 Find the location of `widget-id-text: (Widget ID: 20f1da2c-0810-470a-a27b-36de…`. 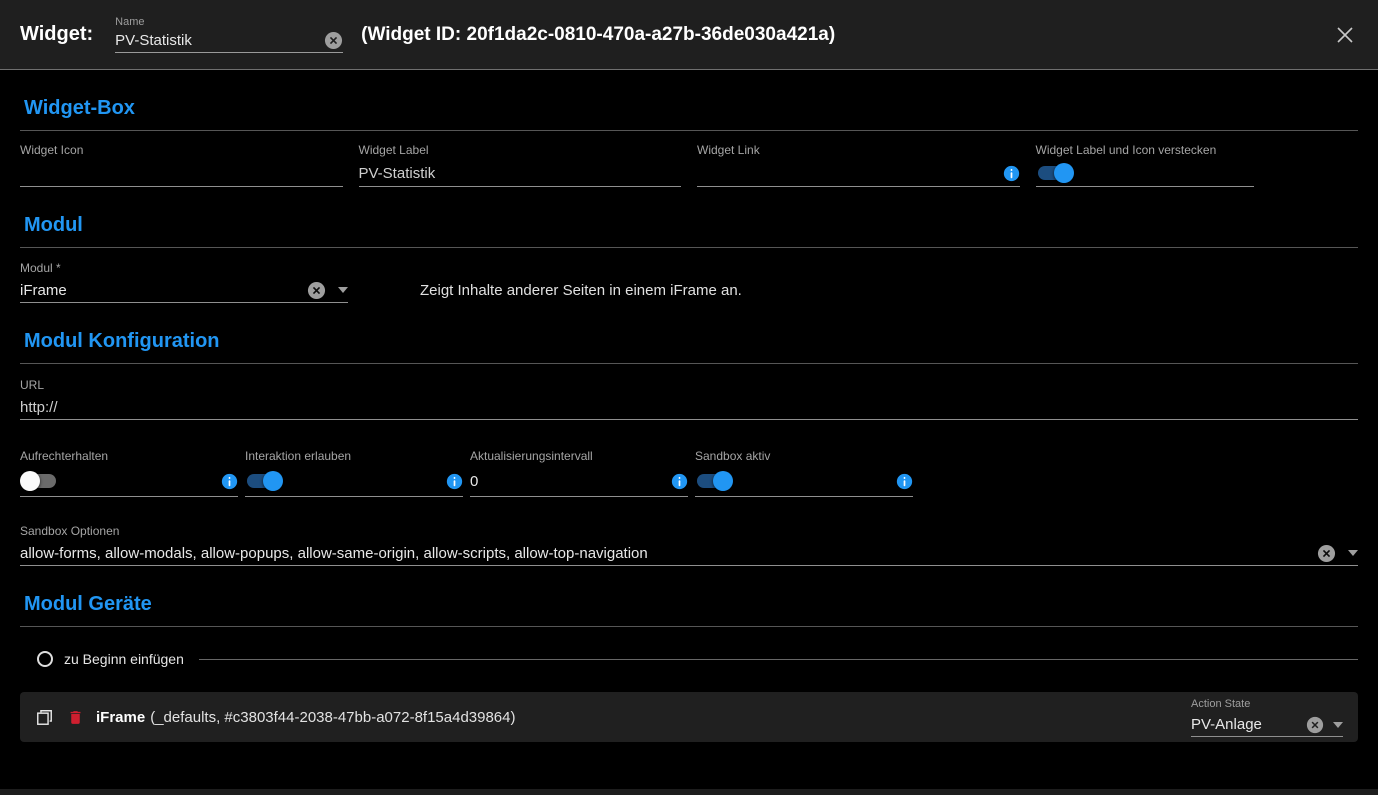

widget-id-text: (Widget ID: 20f1da2c-0810-470a-a27b-36de… is located at coordinates (598, 34).